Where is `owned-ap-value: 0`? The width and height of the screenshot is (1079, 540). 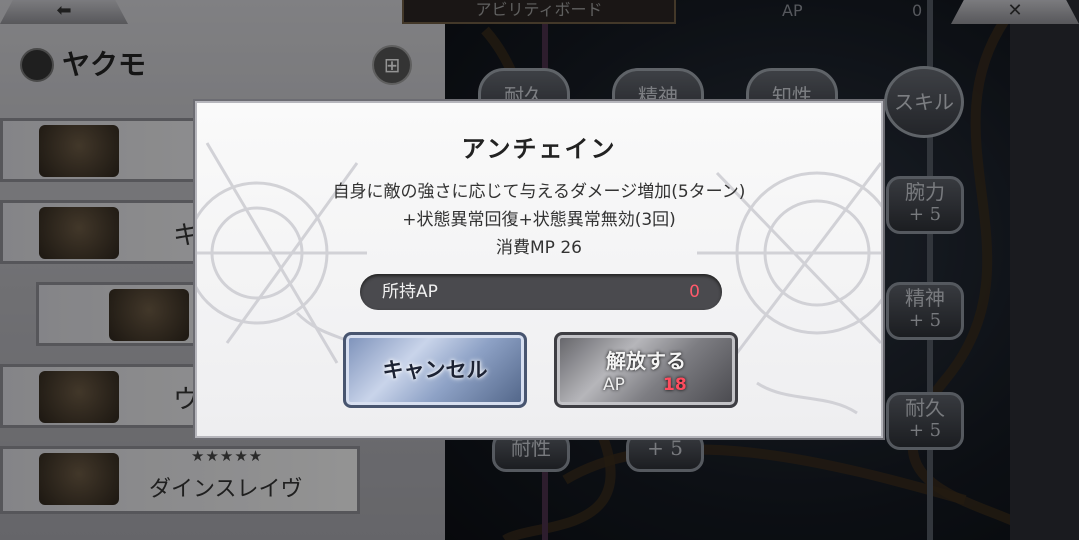
owned-ap-value: 0 is located at coordinates (694, 292).